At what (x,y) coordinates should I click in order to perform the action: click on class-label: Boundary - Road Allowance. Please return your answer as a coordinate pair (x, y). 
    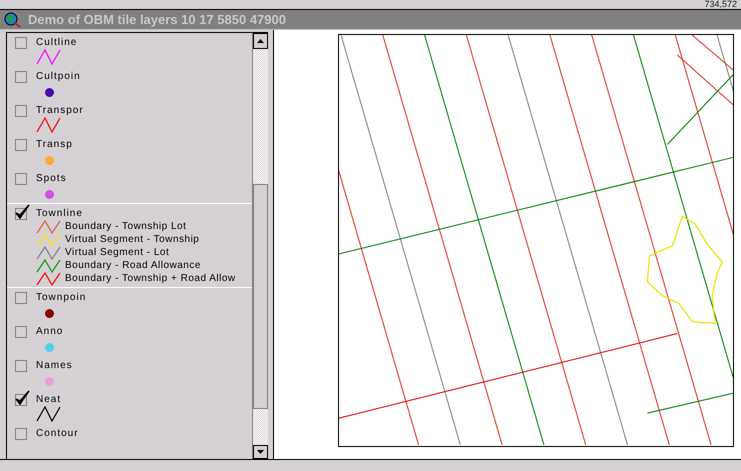
    Looking at the image, I should click on (133, 265).